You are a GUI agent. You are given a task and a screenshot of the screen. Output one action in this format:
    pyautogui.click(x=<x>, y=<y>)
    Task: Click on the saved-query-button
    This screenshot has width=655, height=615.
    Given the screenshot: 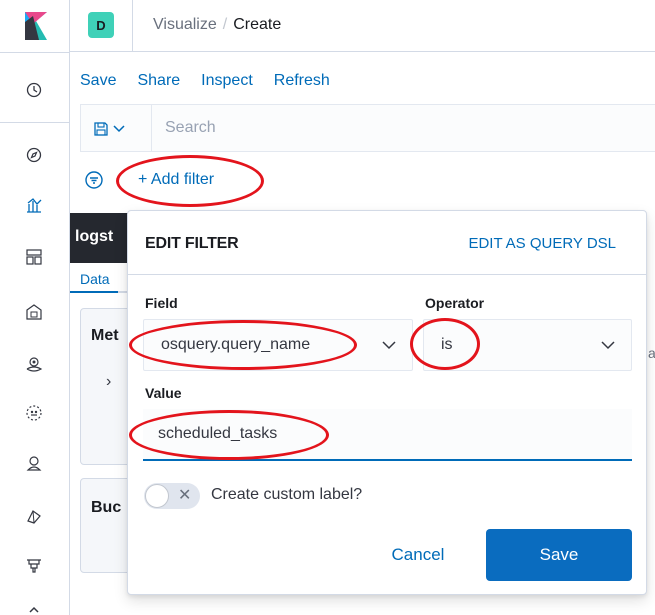 What is the action you would take?
    pyautogui.click(x=115, y=129)
    